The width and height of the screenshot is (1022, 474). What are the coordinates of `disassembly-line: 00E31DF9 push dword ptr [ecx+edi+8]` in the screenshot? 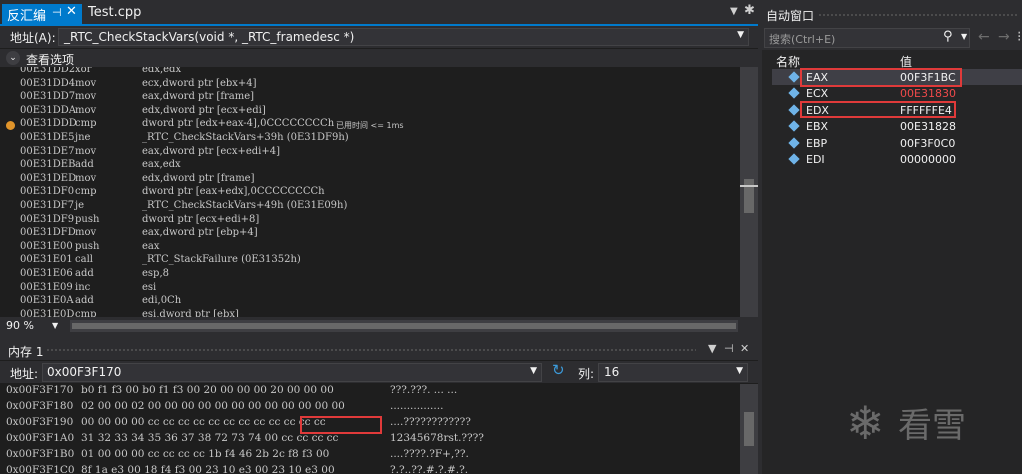 It's located at (370, 221).